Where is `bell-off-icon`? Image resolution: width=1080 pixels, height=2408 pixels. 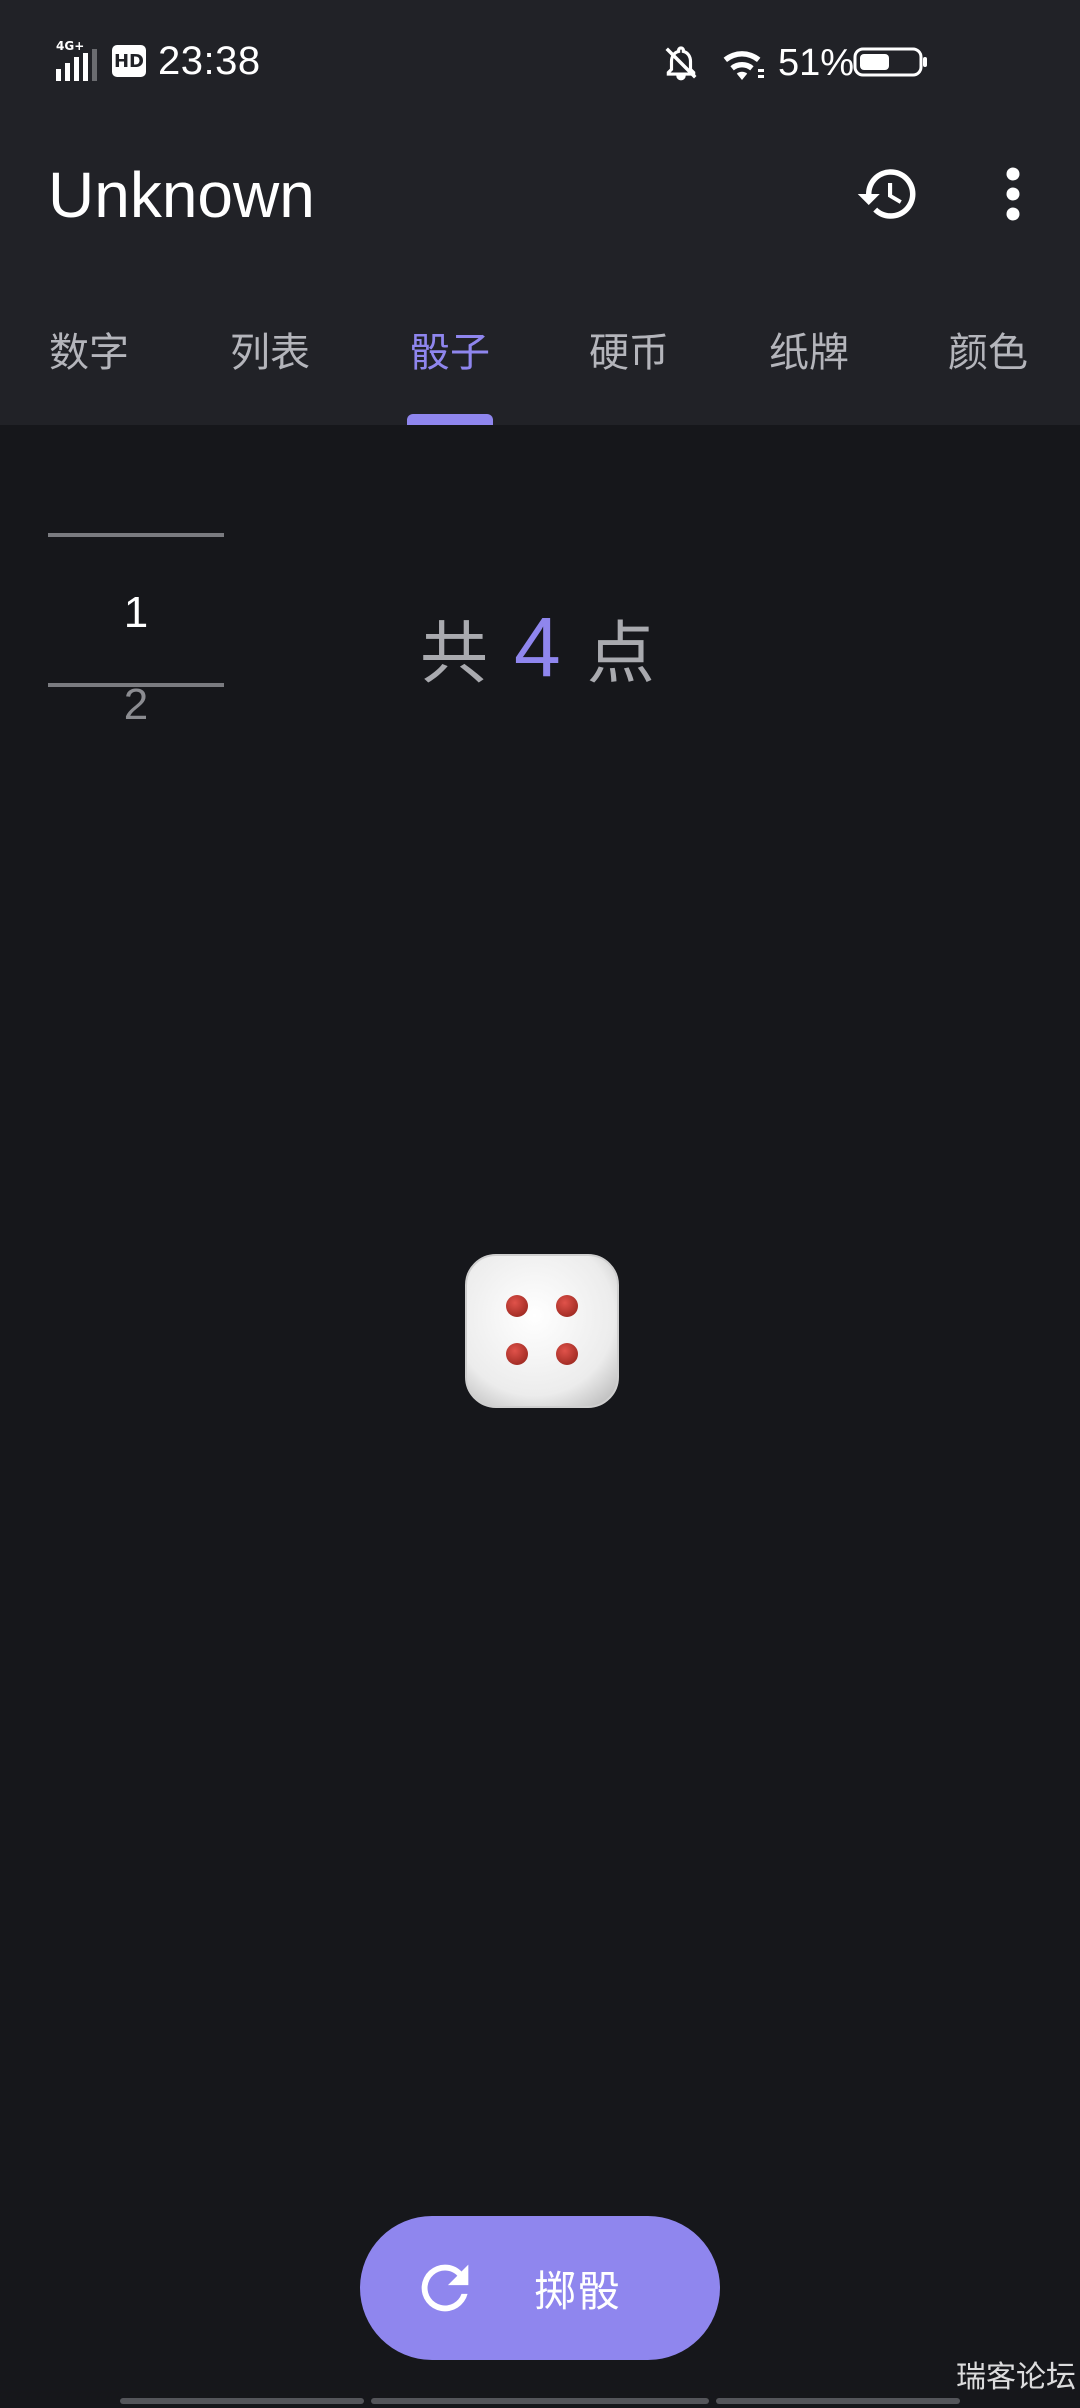
bell-off-icon is located at coordinates (681, 63).